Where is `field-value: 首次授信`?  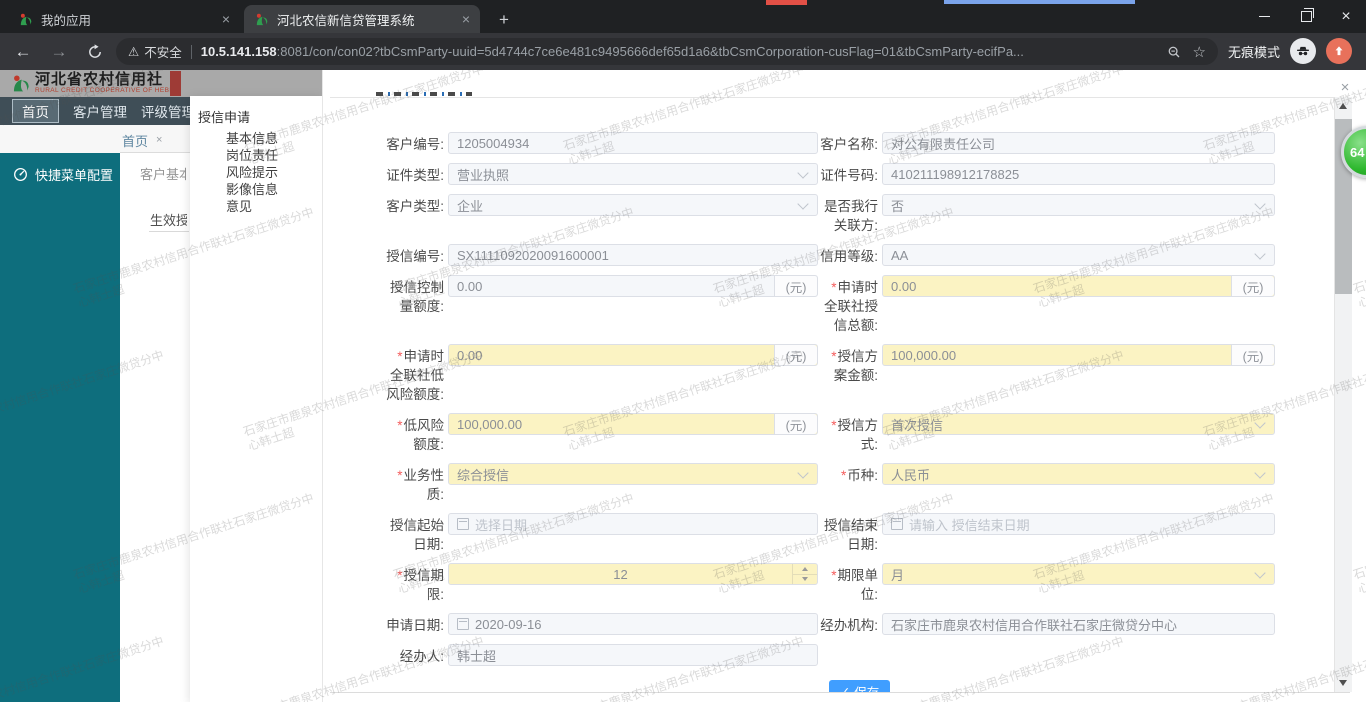 field-value: 首次授信 is located at coordinates (917, 425).